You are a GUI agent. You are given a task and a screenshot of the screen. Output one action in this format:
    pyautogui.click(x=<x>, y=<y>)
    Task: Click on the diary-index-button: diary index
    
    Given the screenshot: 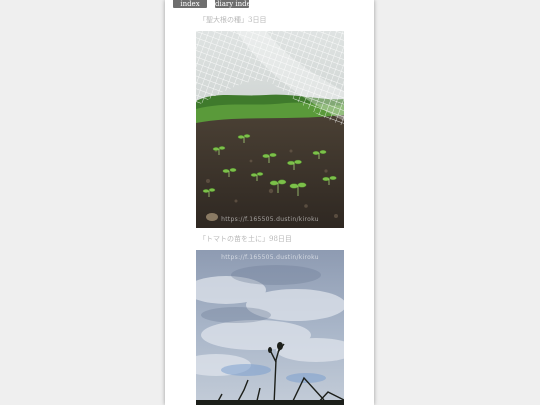 What is the action you would take?
    pyautogui.click(x=232, y=4)
    